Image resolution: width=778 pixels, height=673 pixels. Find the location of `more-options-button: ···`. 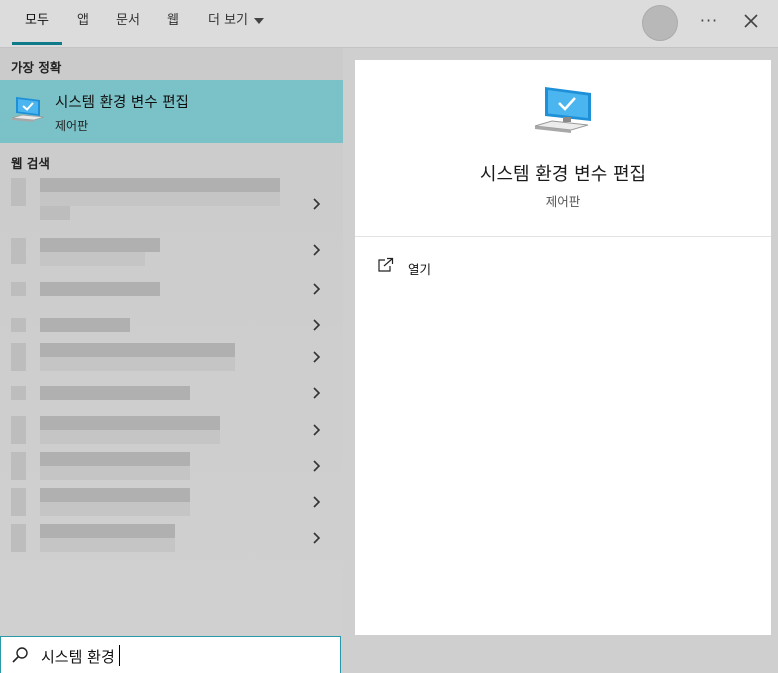

more-options-button: ··· is located at coordinates (709, 22).